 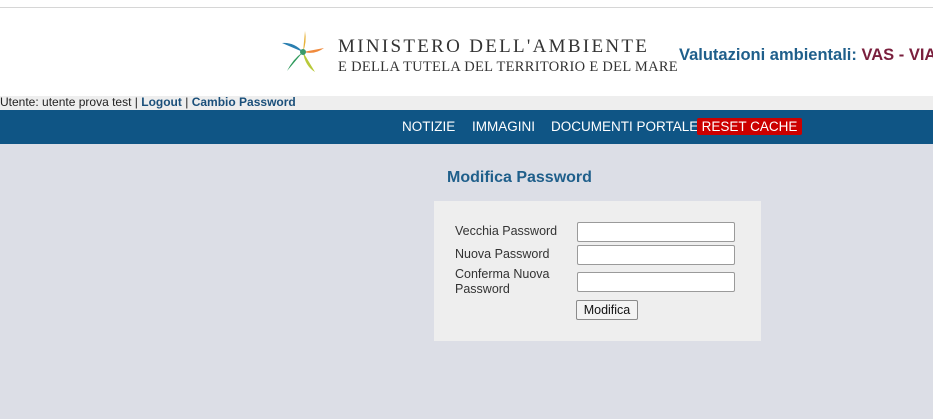 What do you see at coordinates (749, 126) in the screenshot?
I see `reset-cache-button: RESET CACHE` at bounding box center [749, 126].